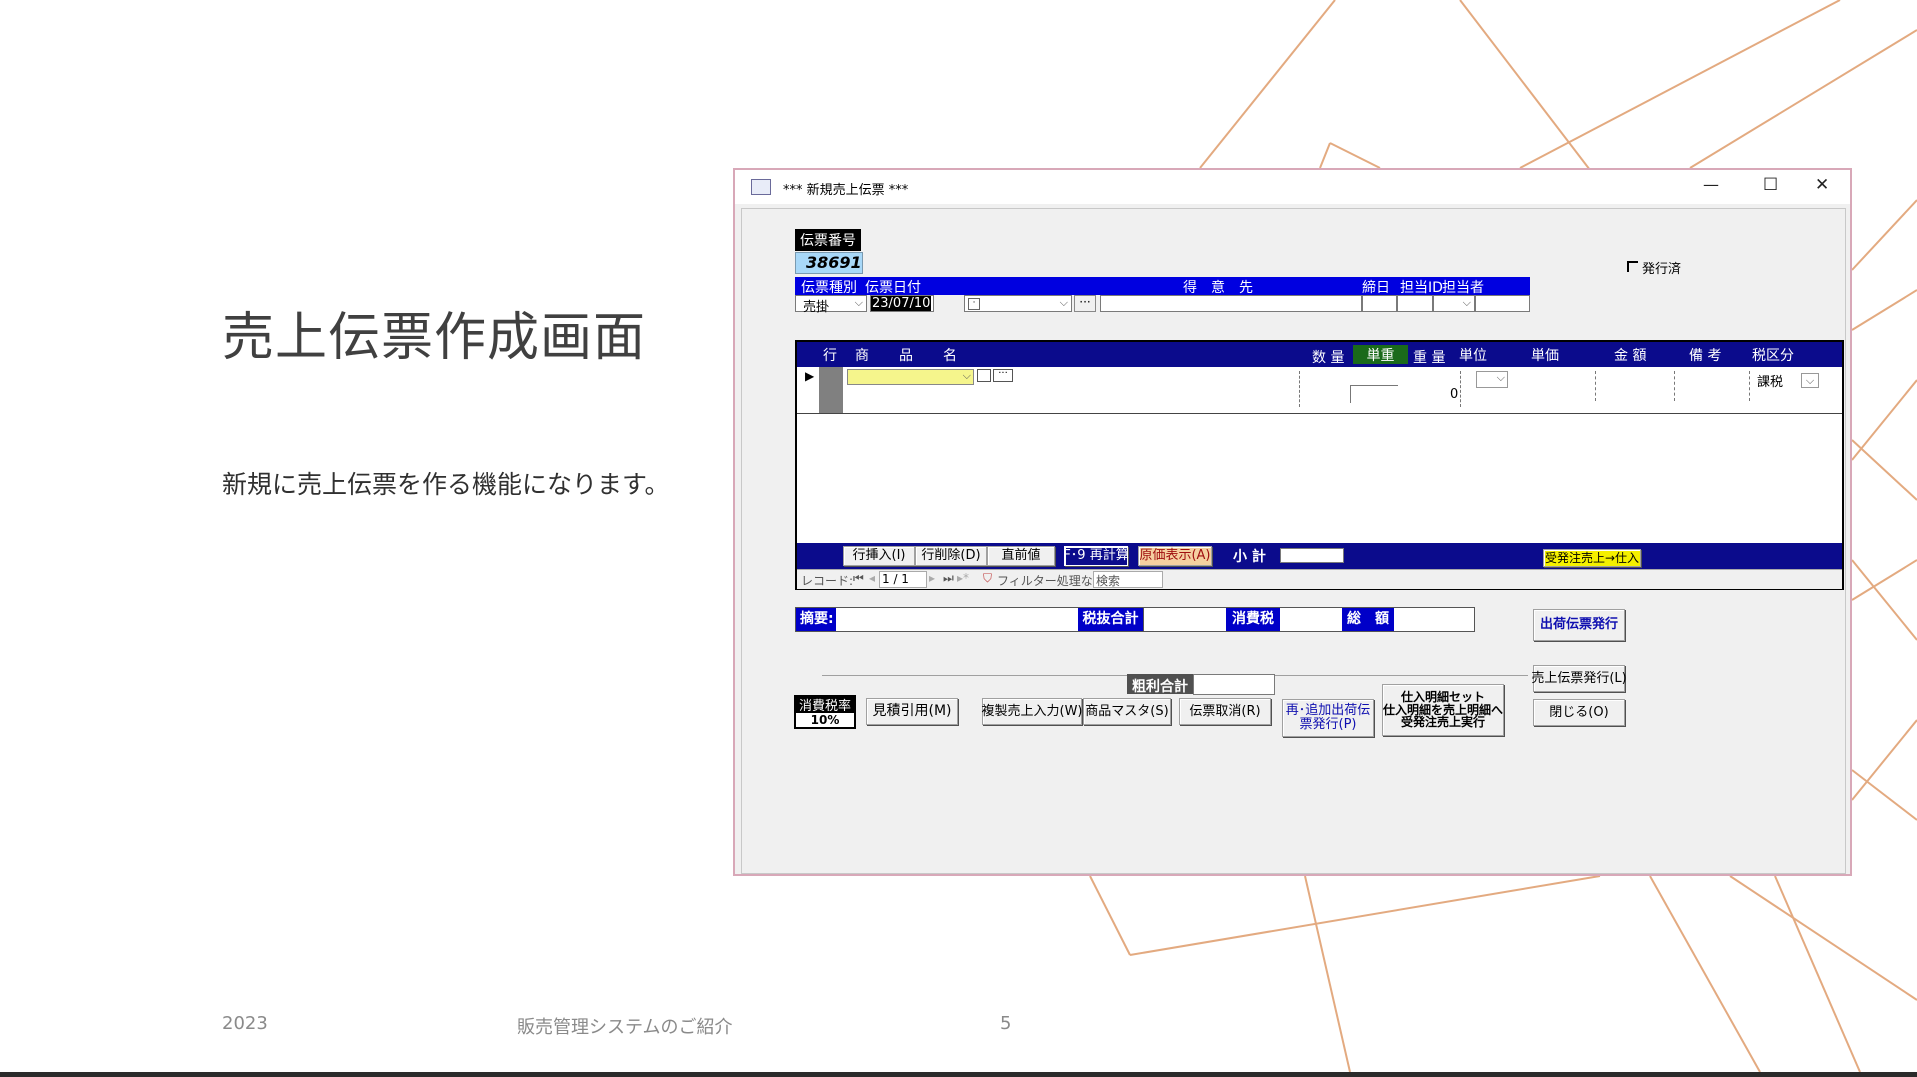 The width and height of the screenshot is (1917, 1077). I want to click on staff-name-field, so click(1502, 303).